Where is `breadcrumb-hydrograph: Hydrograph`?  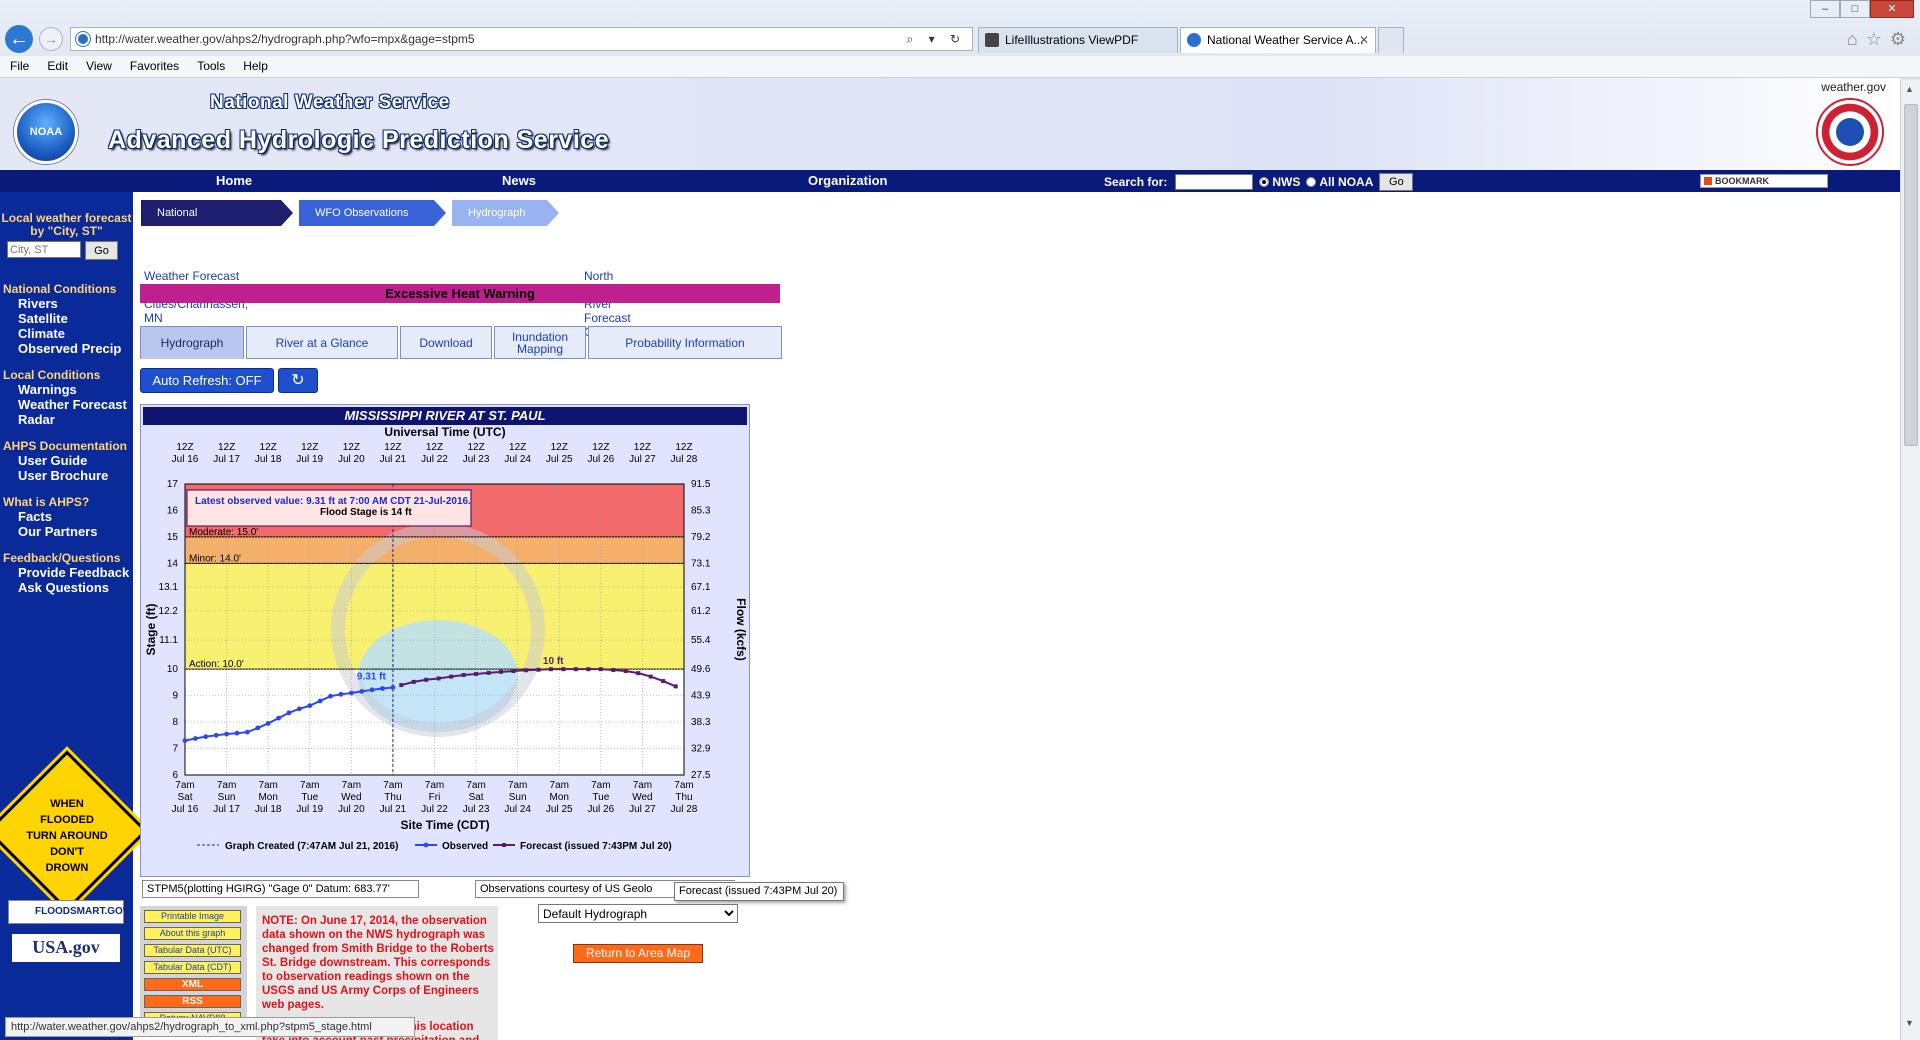
breadcrumb-hydrograph: Hydrograph is located at coordinates (505, 213).